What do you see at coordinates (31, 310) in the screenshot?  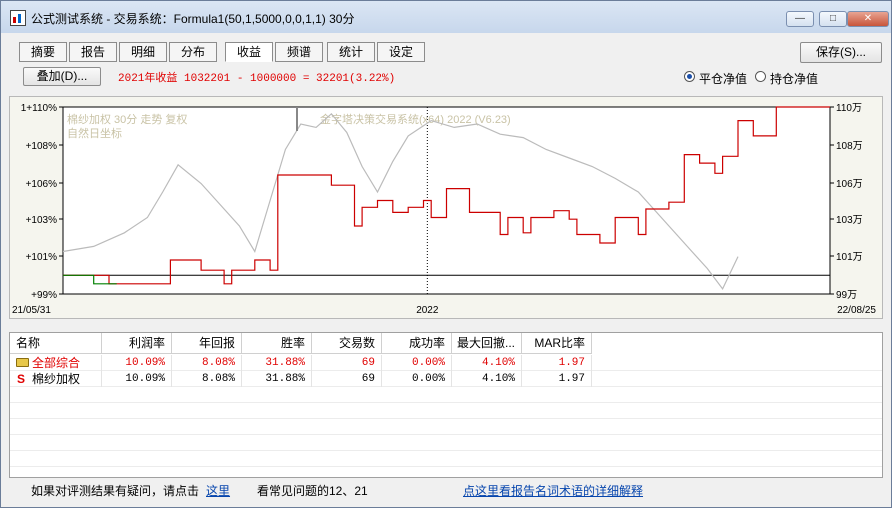 I see `x-axis-label: 21/05/31` at bounding box center [31, 310].